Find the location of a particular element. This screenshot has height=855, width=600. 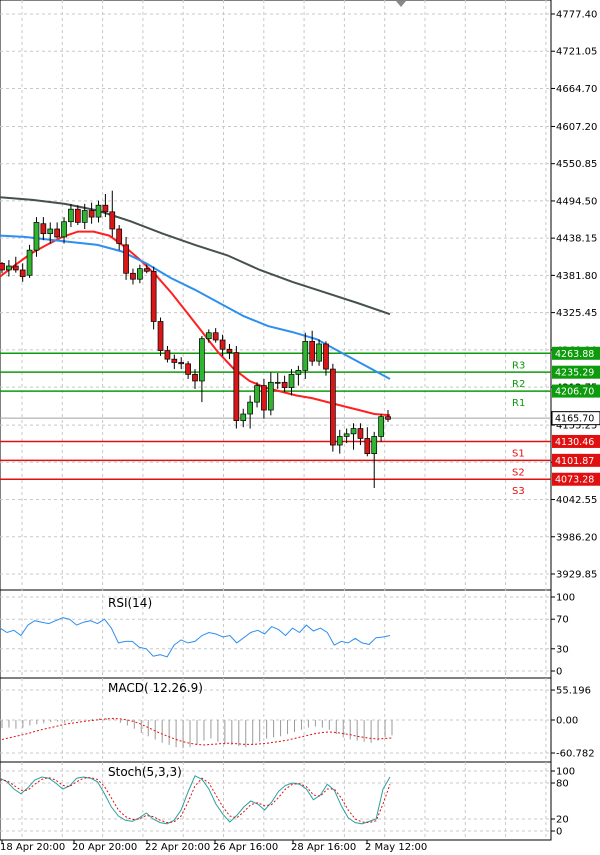

y-tick-label: 4325.45 is located at coordinates (576, 313).